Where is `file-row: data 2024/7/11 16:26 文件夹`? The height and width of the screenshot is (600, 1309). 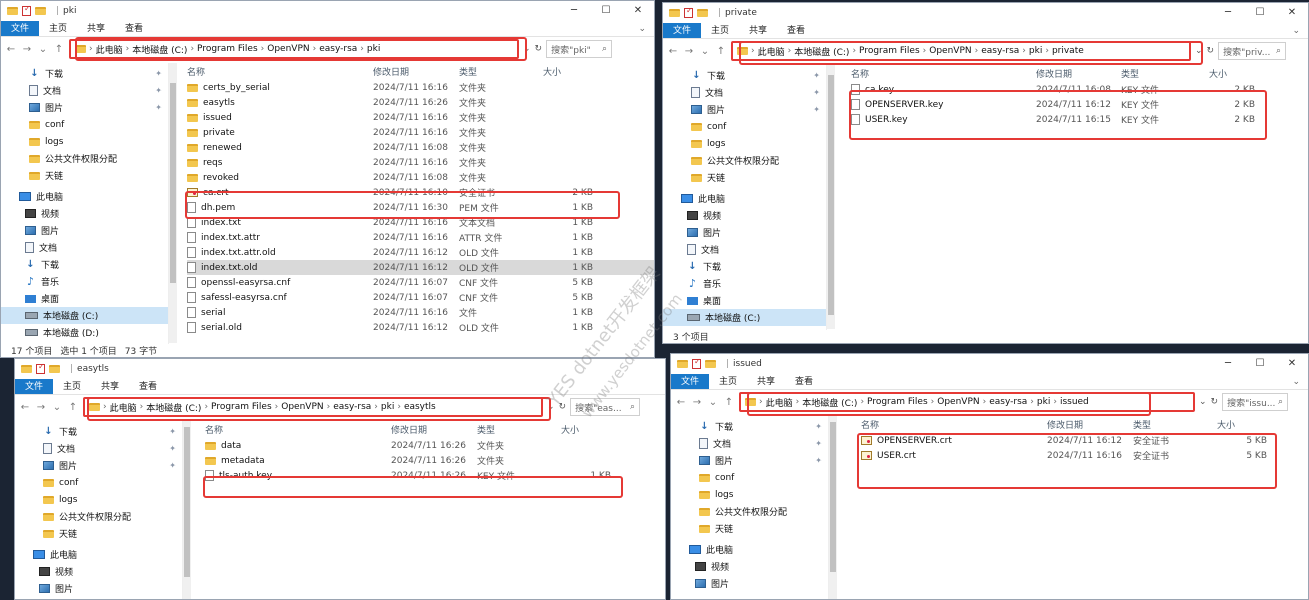 file-row: data 2024/7/11 16:26 文件夹 is located at coordinates (435, 445).